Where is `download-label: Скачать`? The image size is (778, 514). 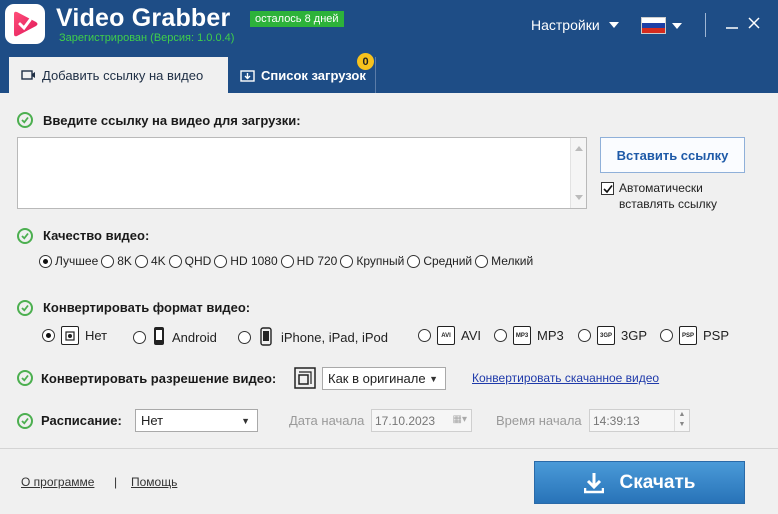 download-label: Скачать is located at coordinates (657, 482).